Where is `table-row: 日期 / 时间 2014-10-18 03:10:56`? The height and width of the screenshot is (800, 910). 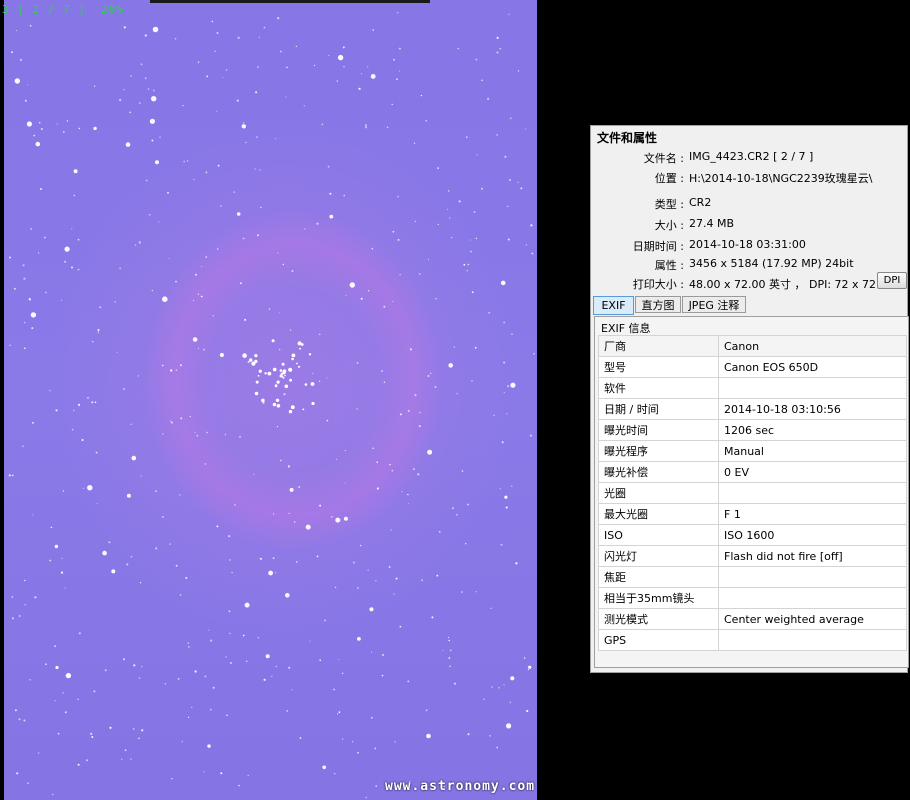
table-row: 日期 / 时间 2014-10-18 03:10:56 is located at coordinates (752, 409).